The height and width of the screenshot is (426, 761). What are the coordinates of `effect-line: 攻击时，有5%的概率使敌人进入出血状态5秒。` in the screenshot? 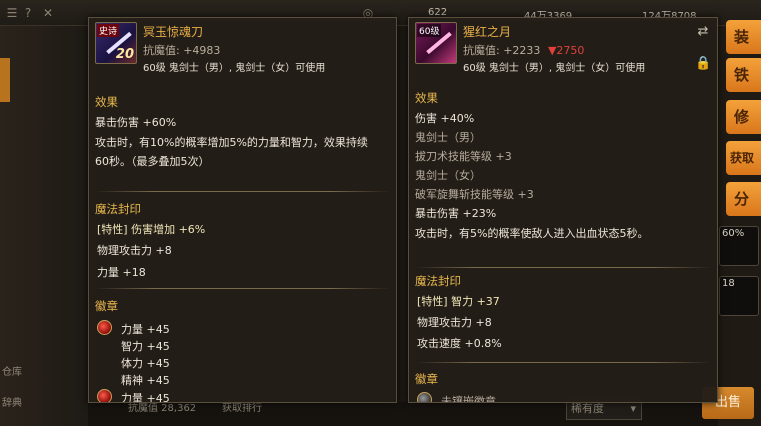 It's located at (532, 233).